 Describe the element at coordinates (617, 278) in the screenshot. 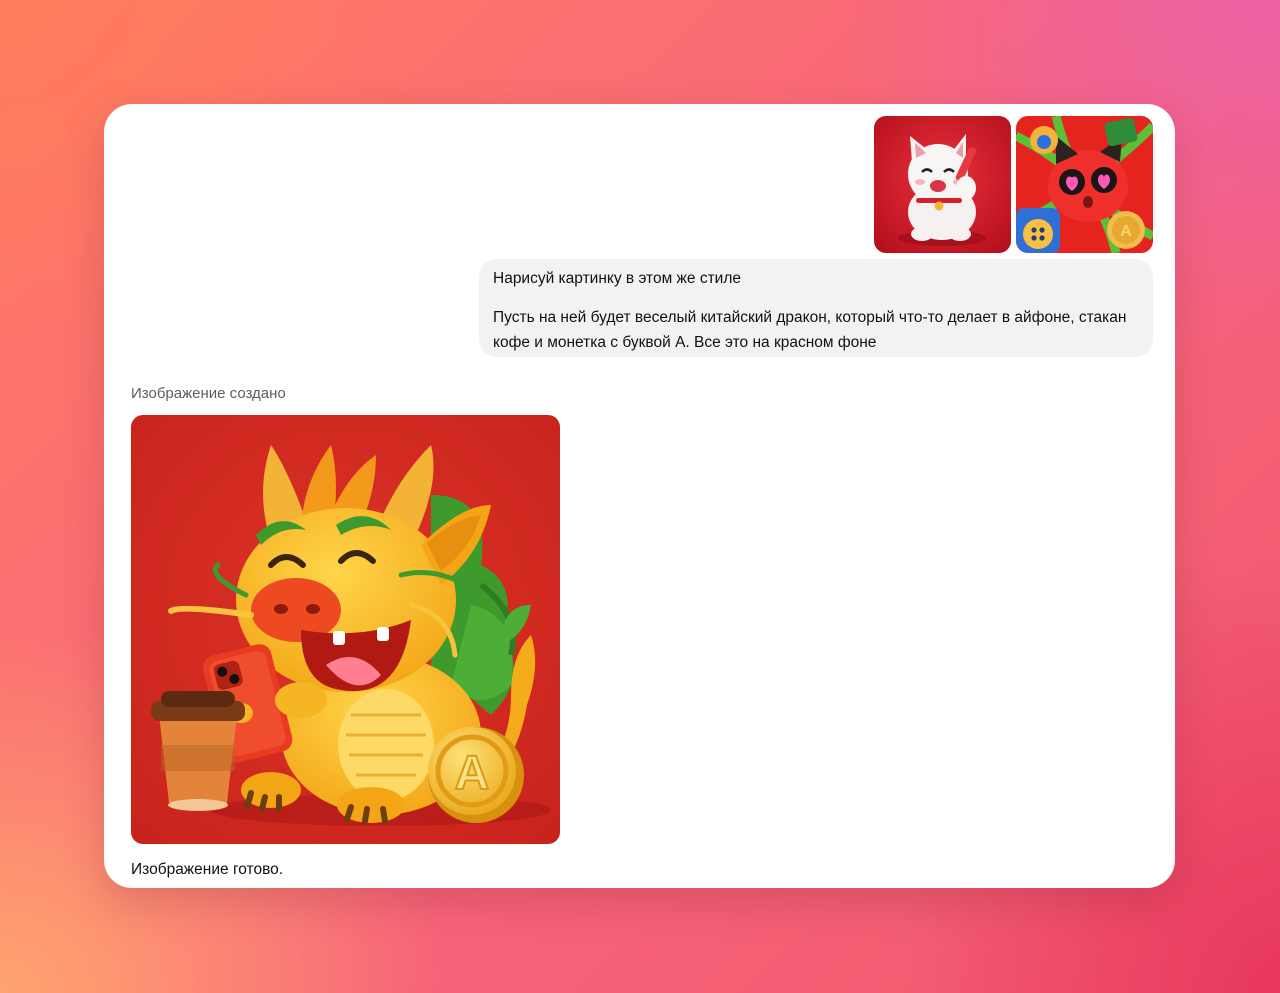

I see `user-message-line-1: Нарисуй картинку в этом же стиле` at that location.